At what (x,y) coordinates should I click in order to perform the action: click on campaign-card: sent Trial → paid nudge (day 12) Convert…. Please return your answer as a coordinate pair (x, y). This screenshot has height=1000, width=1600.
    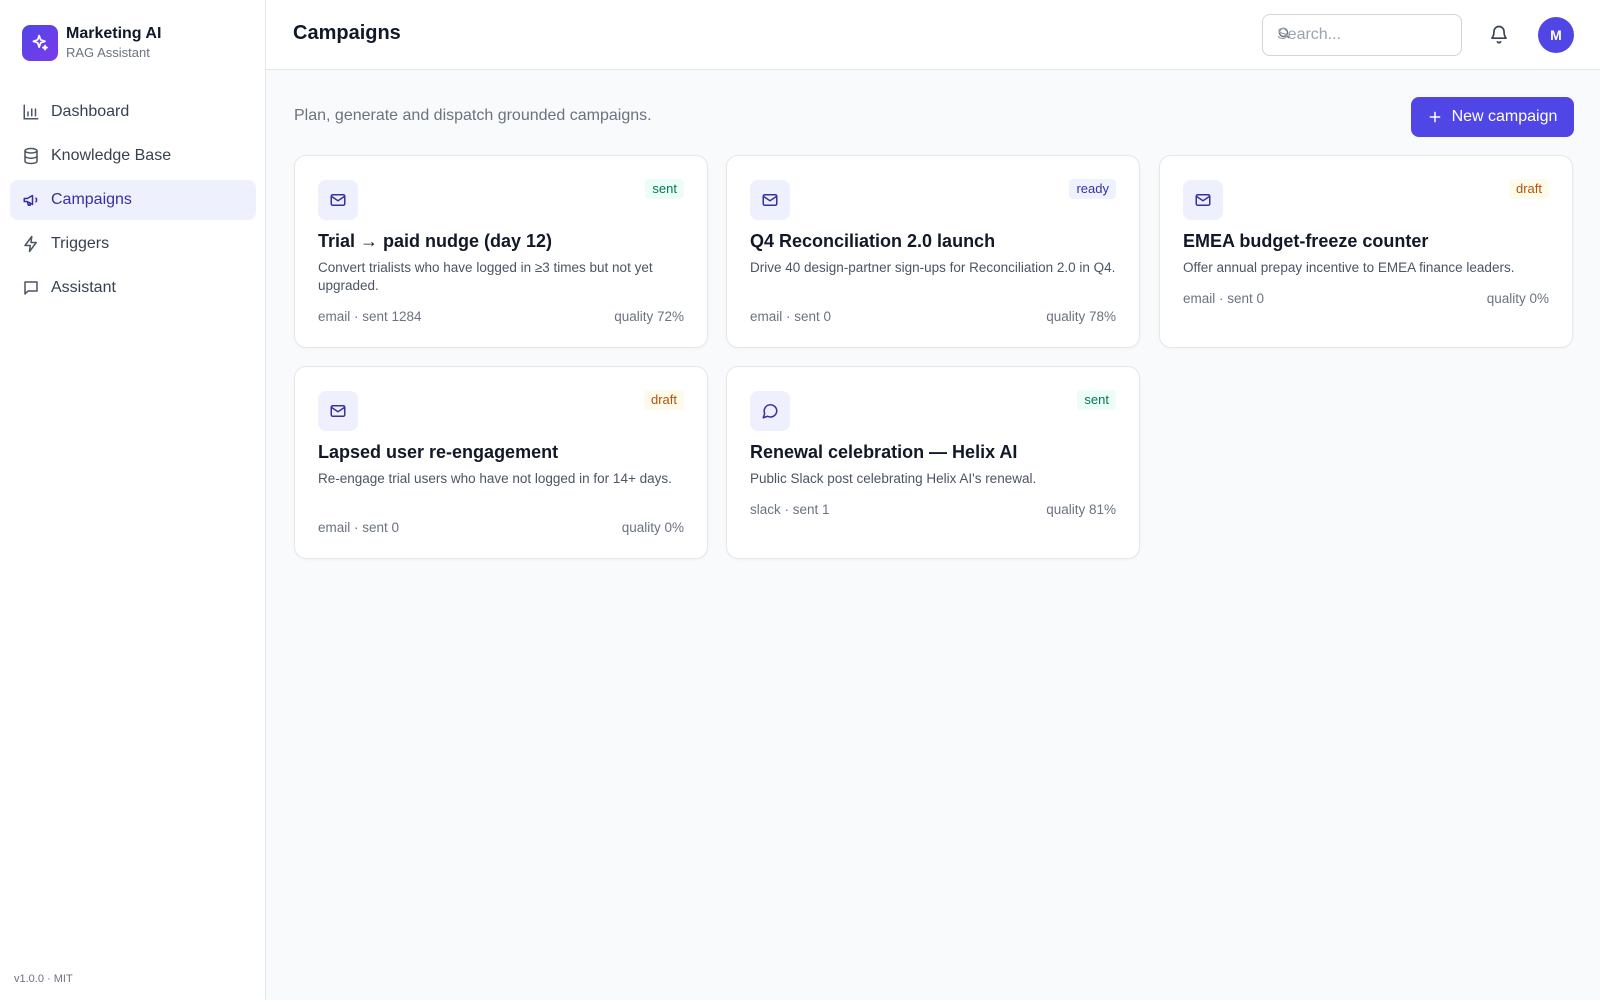
    Looking at the image, I should click on (501, 251).